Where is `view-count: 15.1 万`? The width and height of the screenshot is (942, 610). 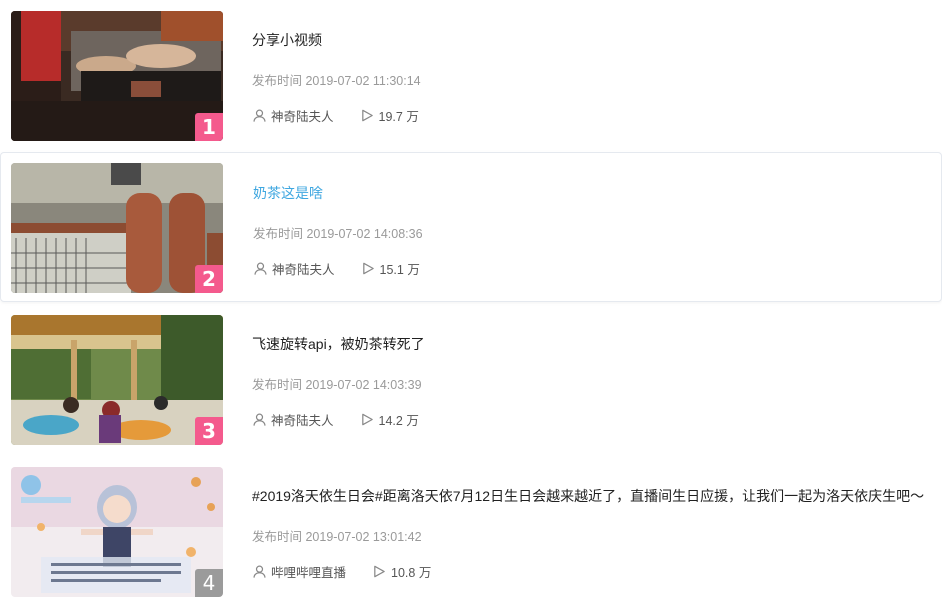 view-count: 15.1 万 is located at coordinates (390, 268).